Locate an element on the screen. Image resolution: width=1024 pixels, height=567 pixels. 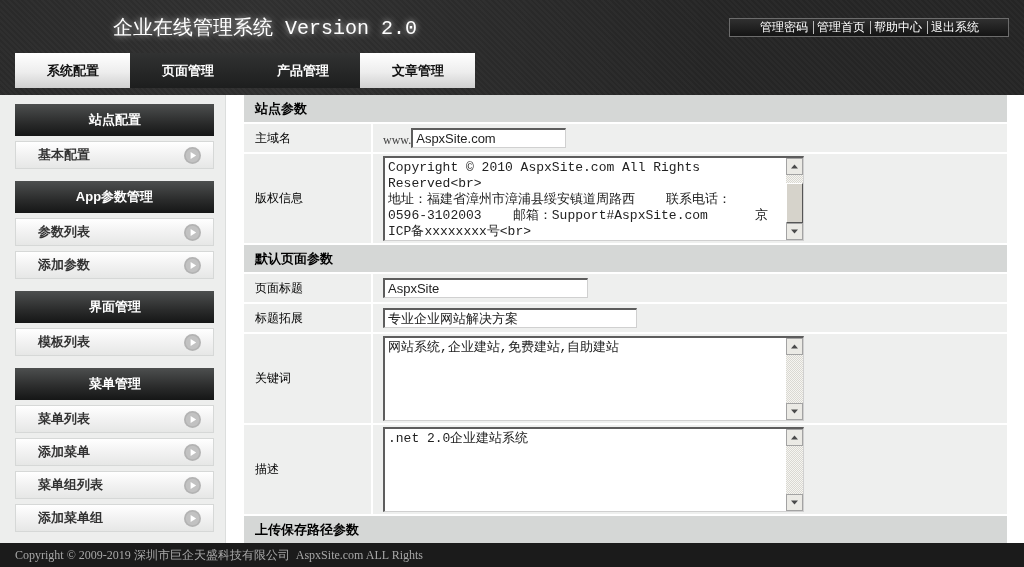
nav-tab: 系统配置 is located at coordinates (72, 70).